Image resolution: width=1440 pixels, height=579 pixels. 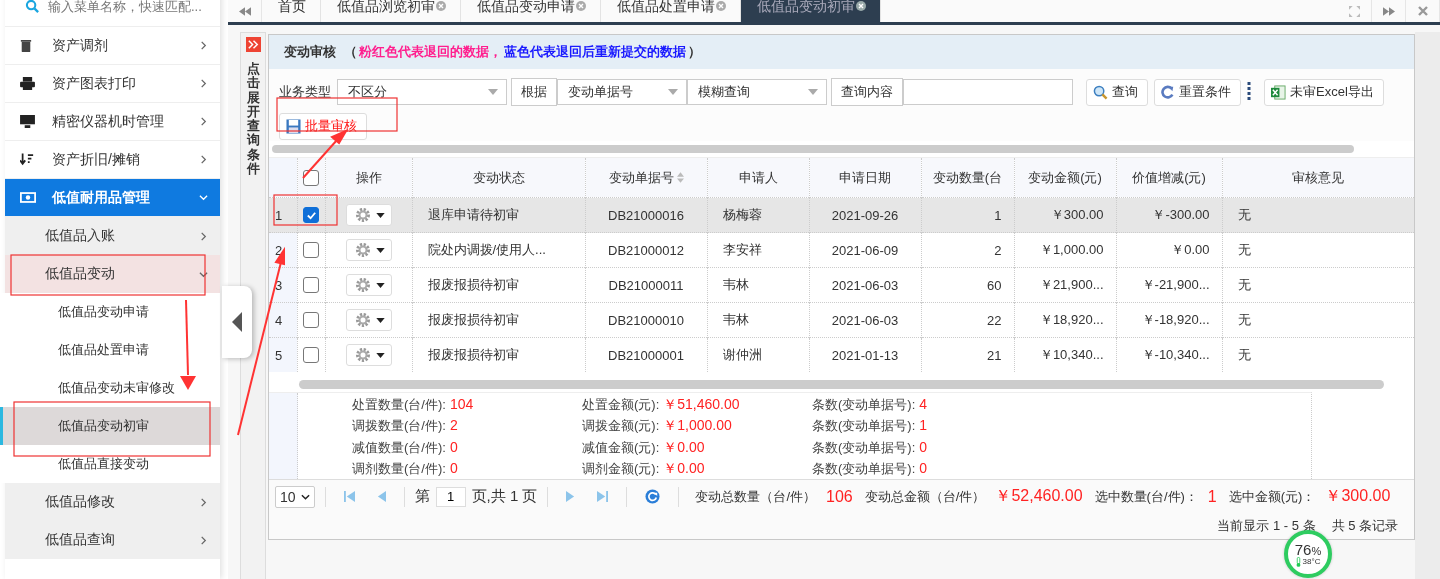 What do you see at coordinates (1117, 92) in the screenshot?
I see `search-button: 查询` at bounding box center [1117, 92].